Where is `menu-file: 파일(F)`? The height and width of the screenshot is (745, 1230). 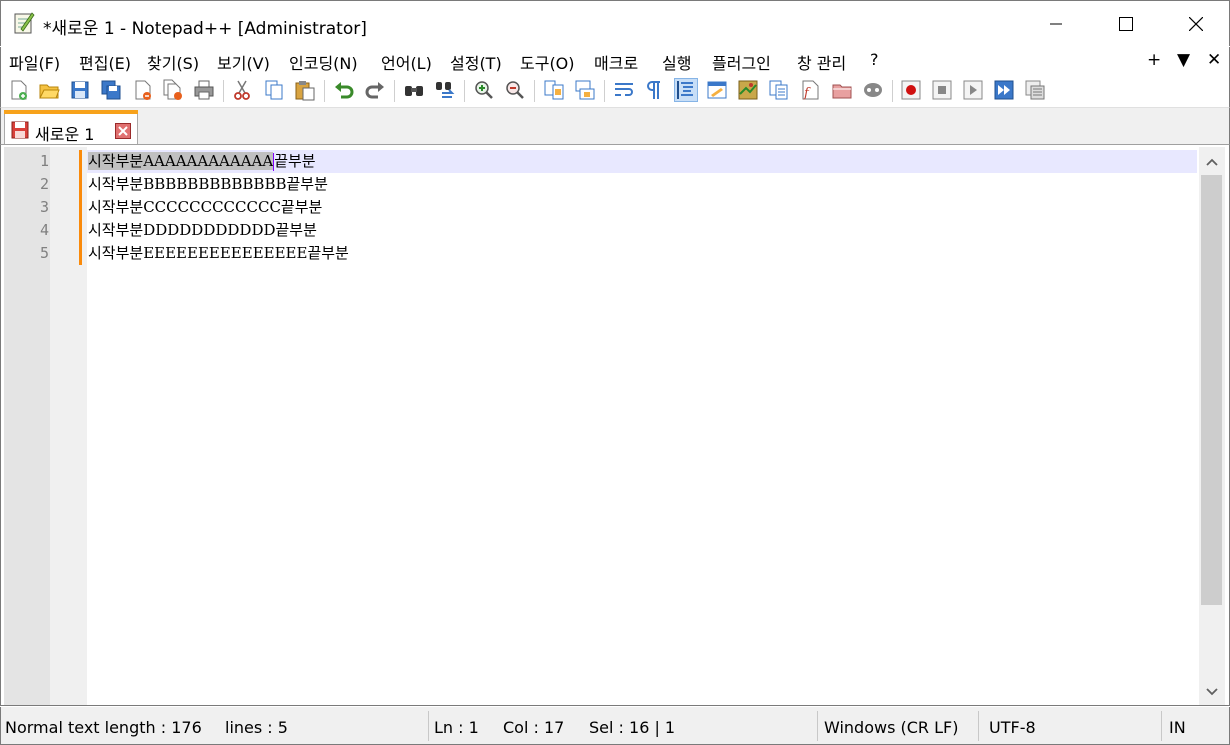 menu-file: 파일(F) is located at coordinates (34, 62).